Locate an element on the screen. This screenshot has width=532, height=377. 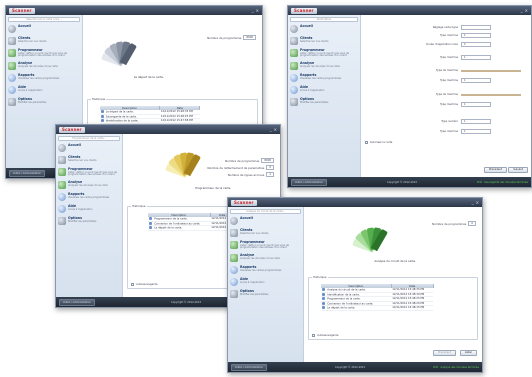
program-count-select: 8000 is located at coordinates (249, 37).